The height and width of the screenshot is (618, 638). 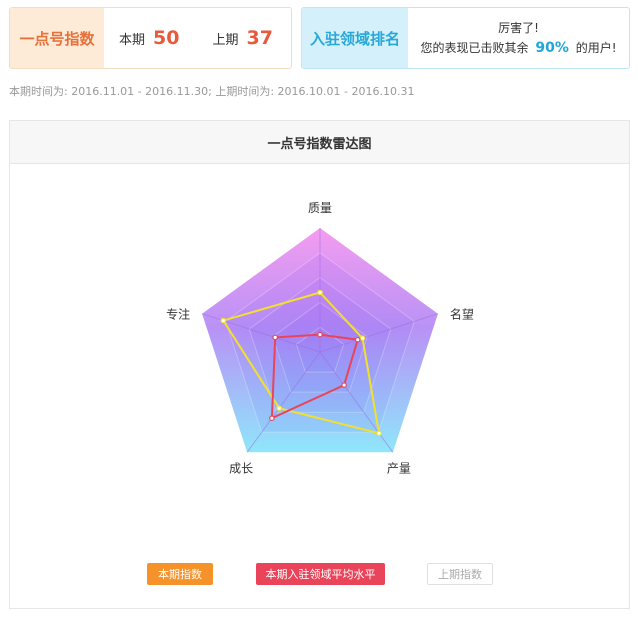 I want to click on current-index-value: 50, so click(x=166, y=38).